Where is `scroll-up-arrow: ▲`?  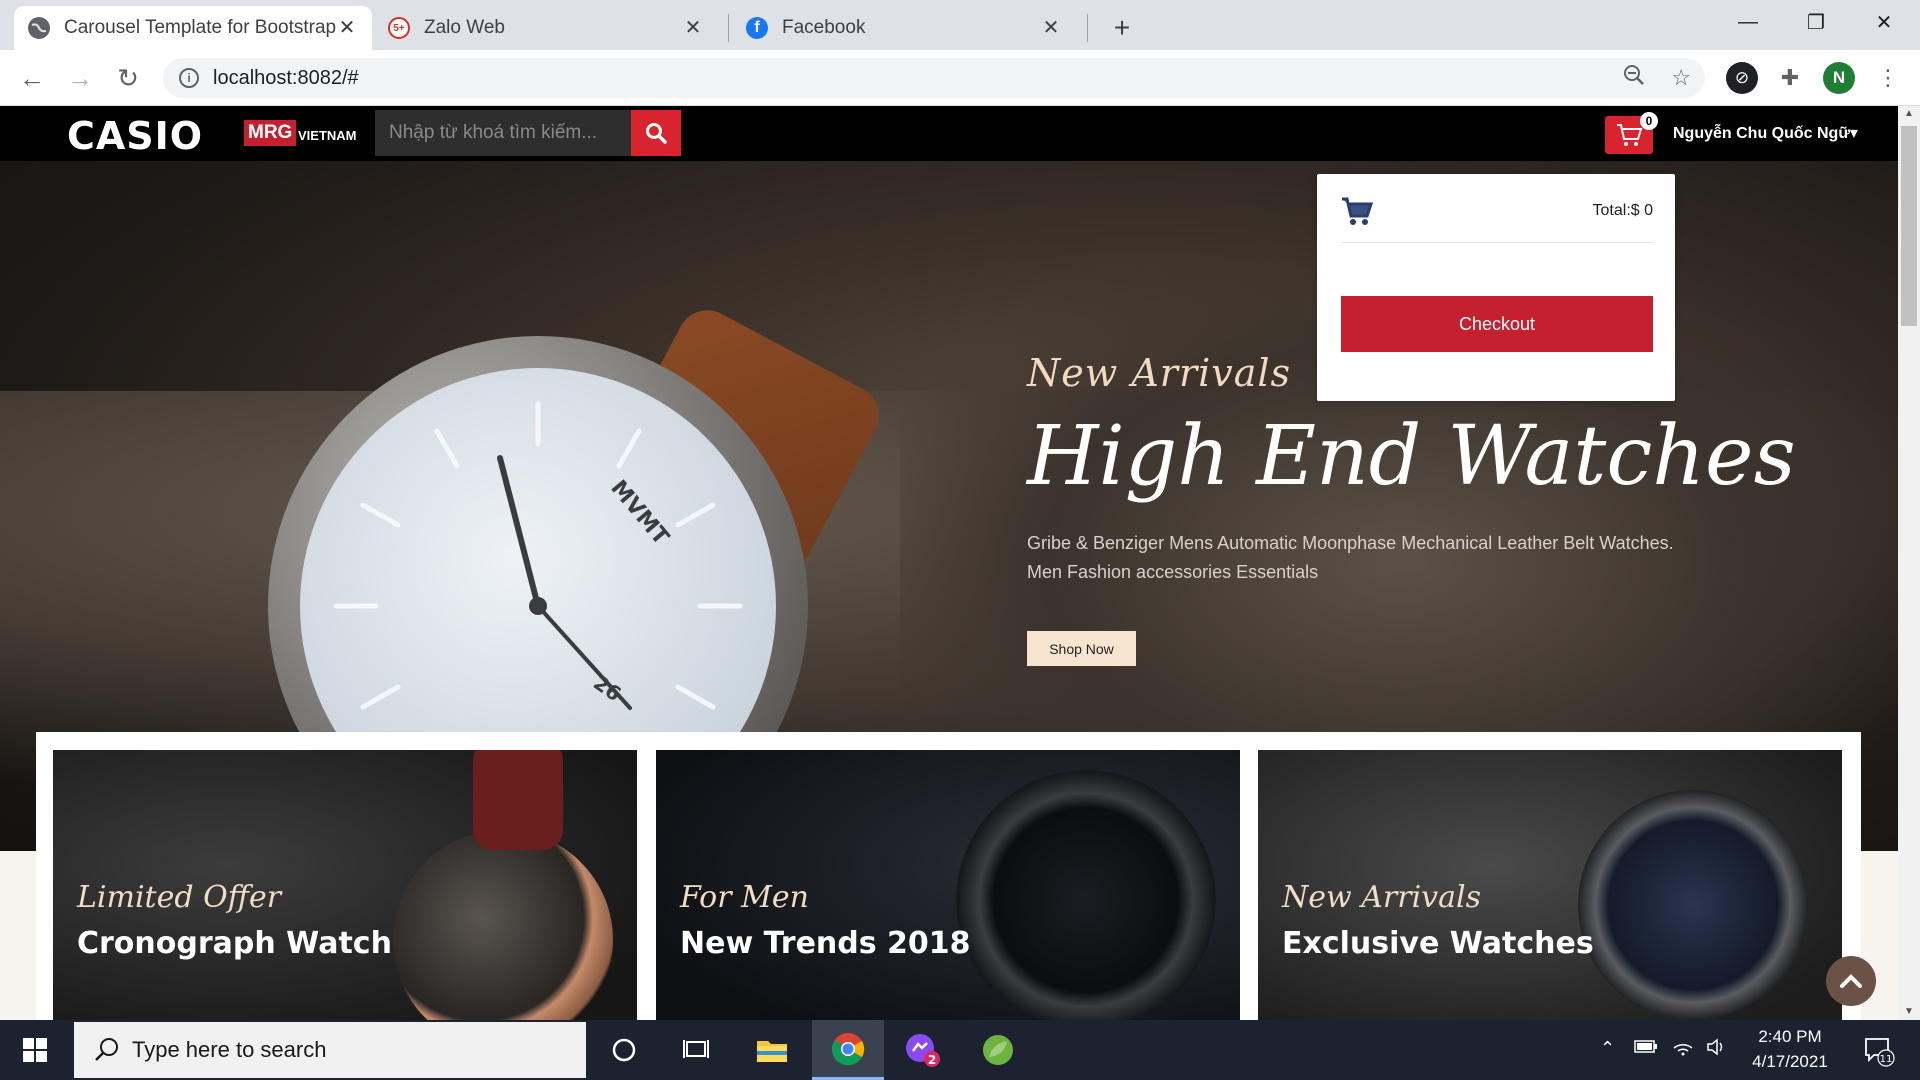 scroll-up-arrow: ▲ is located at coordinates (1909, 114).